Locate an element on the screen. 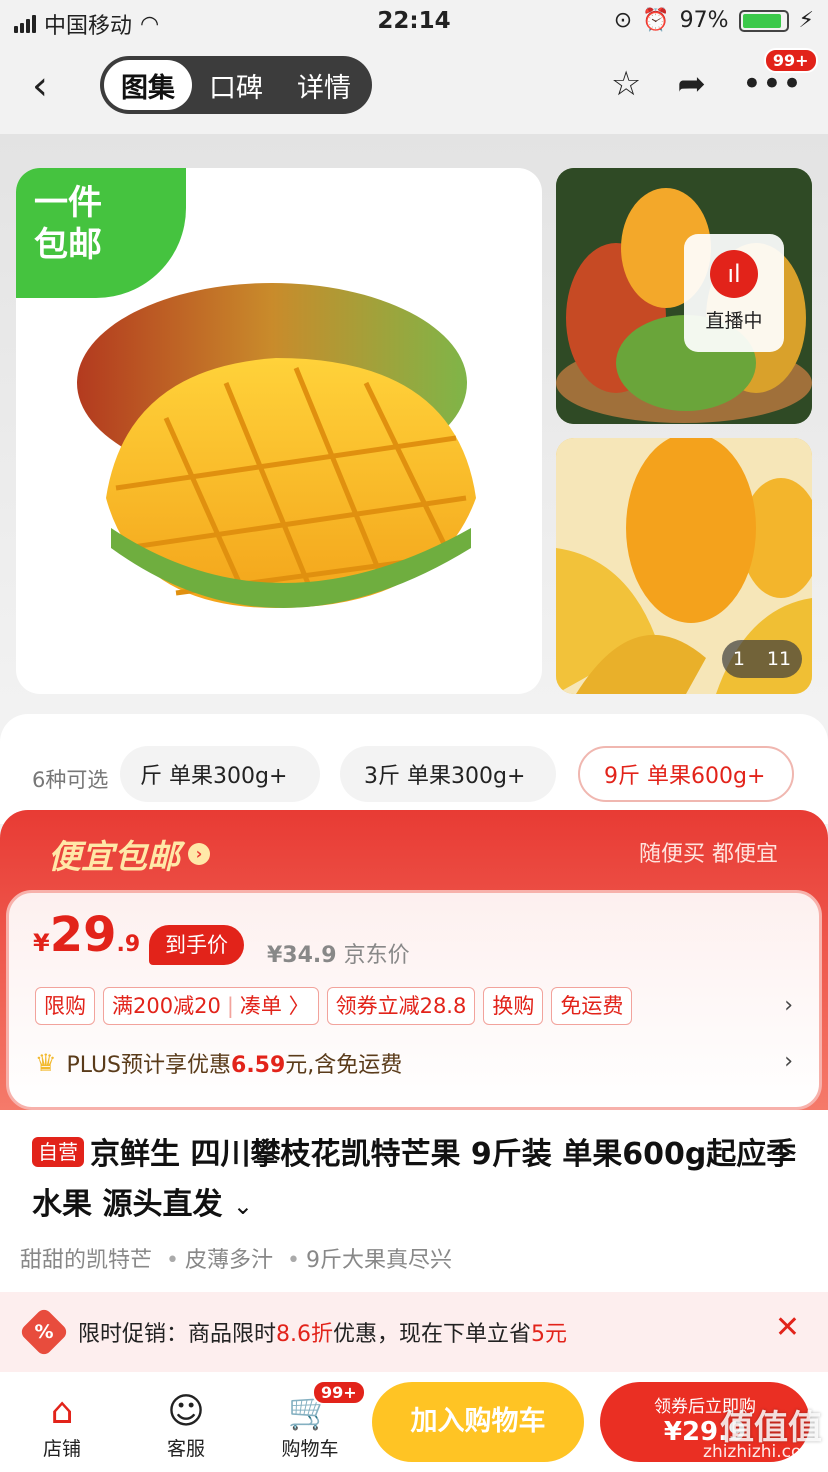 This screenshot has height=1472, width=828. share-icon: ➦ is located at coordinates (691, 84).